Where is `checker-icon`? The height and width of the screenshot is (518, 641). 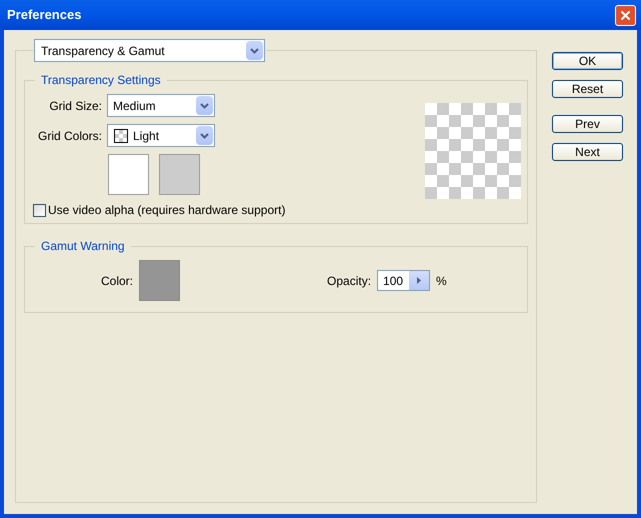
checker-icon is located at coordinates (121, 136).